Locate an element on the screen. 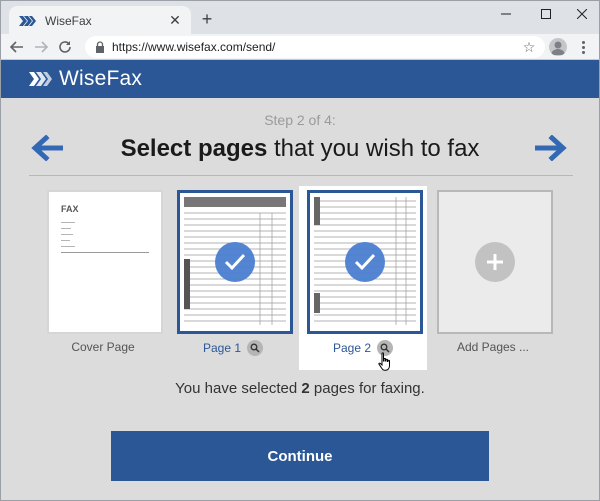 The image size is (600, 501). summary-prefix: You have selected is located at coordinates (238, 388).